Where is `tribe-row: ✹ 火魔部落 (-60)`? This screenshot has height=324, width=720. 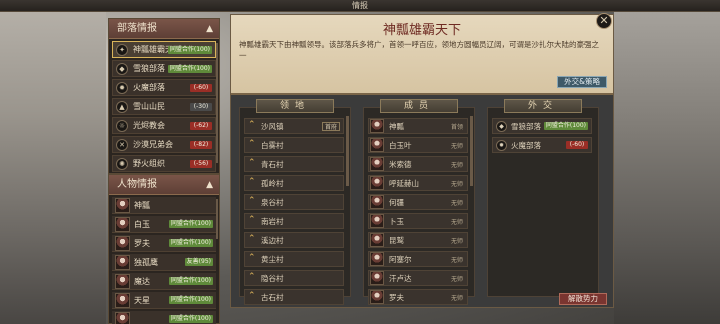 tribe-row: ✹ 火魔部落 (-60) is located at coordinates (164, 87).